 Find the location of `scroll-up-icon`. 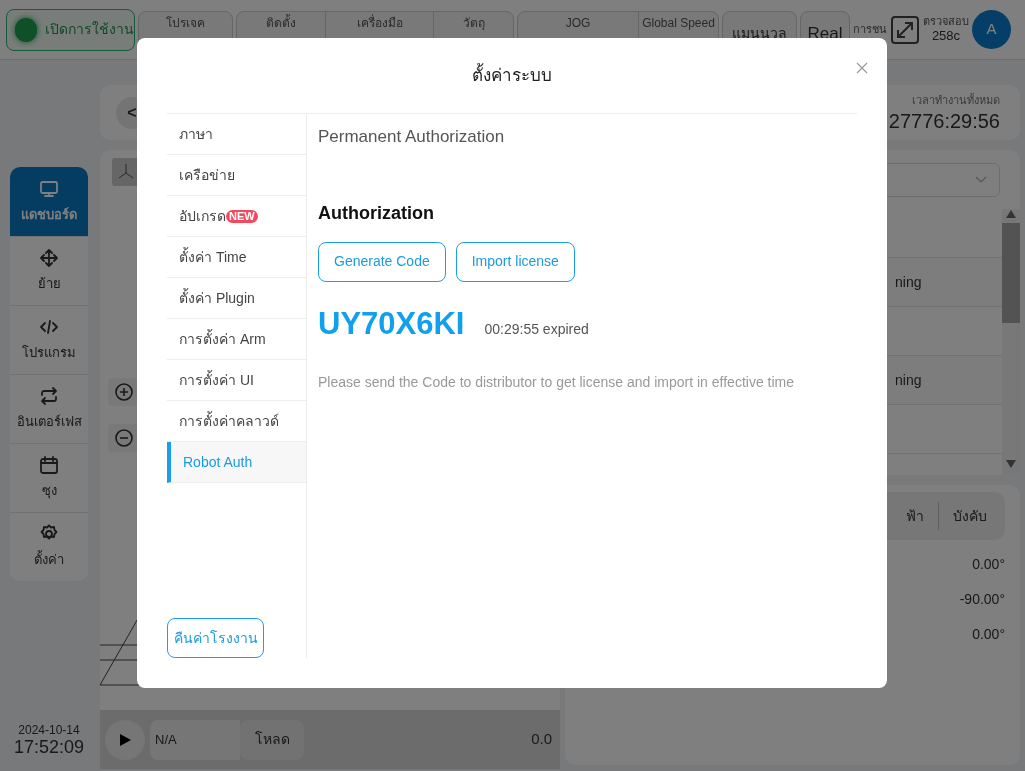

scroll-up-icon is located at coordinates (1011, 214).